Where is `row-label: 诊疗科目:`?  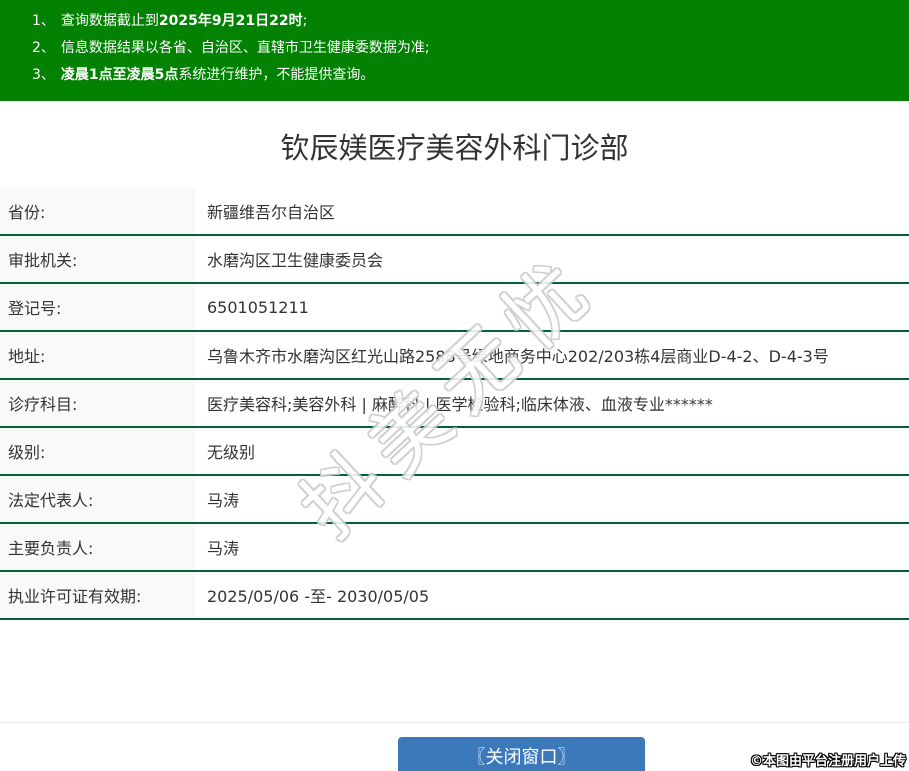
row-label: 诊疗科目: is located at coordinates (97, 403).